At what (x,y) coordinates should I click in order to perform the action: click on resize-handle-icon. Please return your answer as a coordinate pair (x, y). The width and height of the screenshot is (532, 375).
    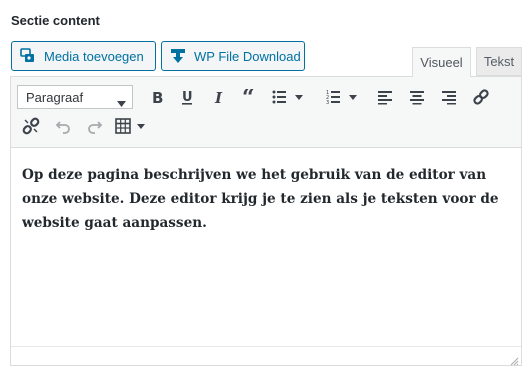
    Looking at the image, I should click on (514, 359).